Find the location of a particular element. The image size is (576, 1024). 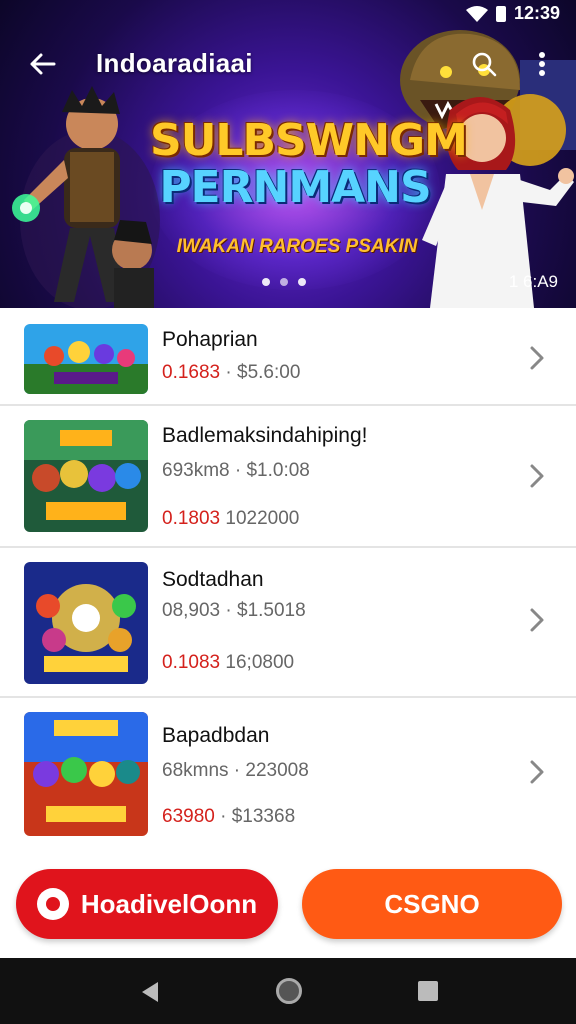

item-stats-row: 68kmns · 223008 is located at coordinates (235, 771).